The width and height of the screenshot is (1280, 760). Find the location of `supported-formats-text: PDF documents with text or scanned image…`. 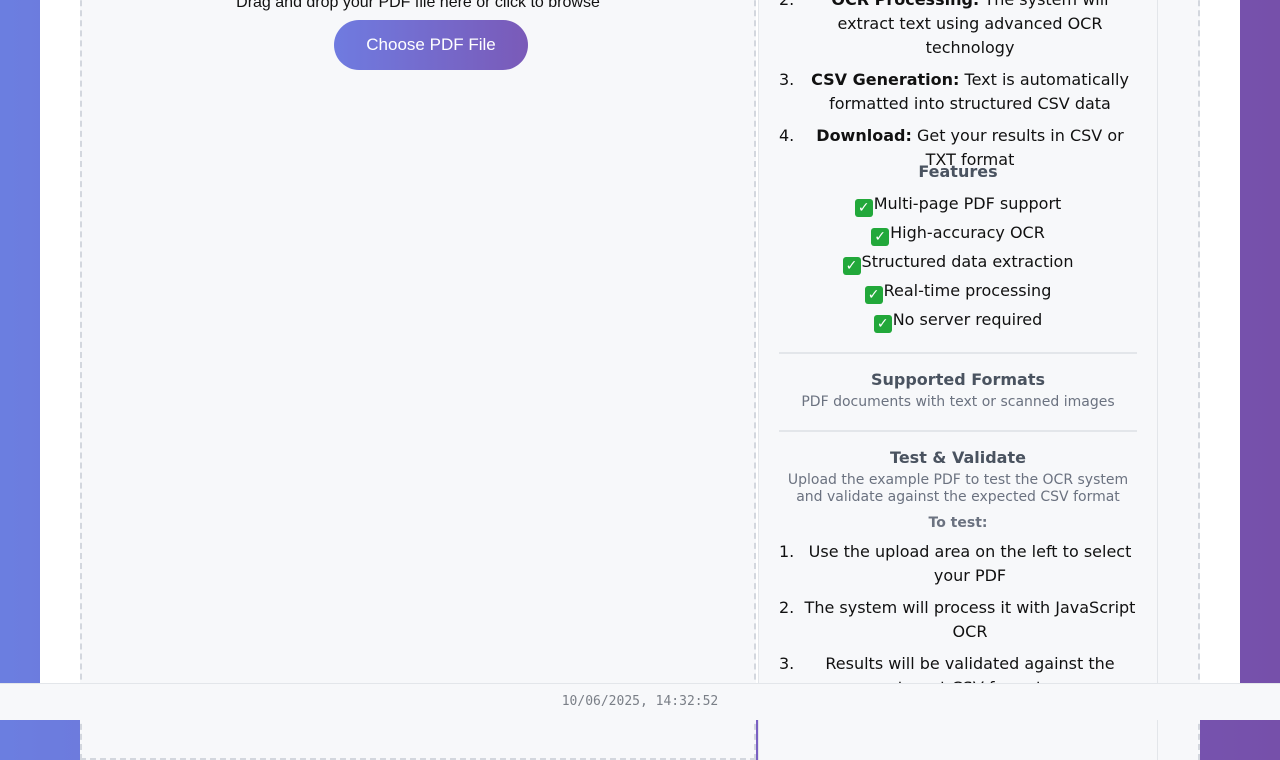

supported-formats-text: PDF documents with text or scanned image… is located at coordinates (958, 402).